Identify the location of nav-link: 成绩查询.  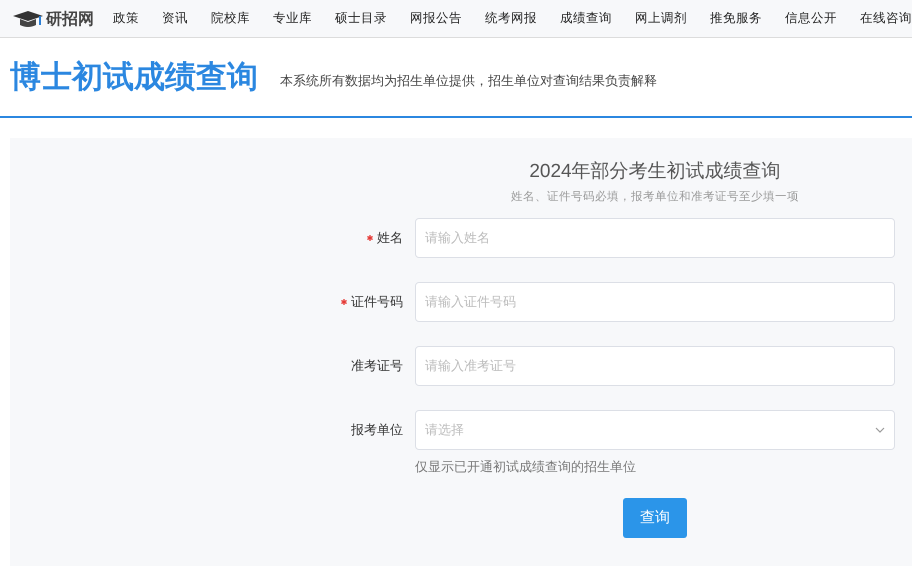
(586, 18).